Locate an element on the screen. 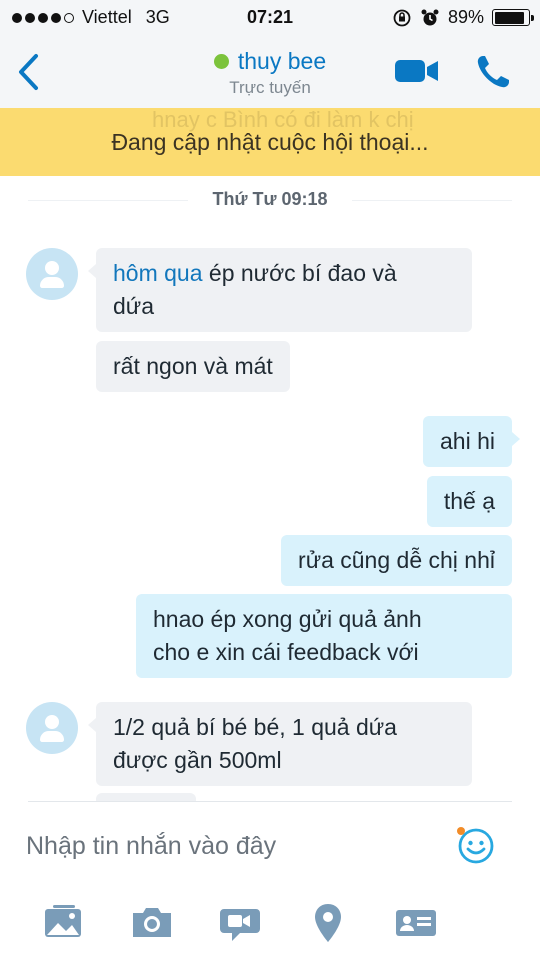 This screenshot has height=960, width=540. presence-indicator is located at coordinates (221, 61).